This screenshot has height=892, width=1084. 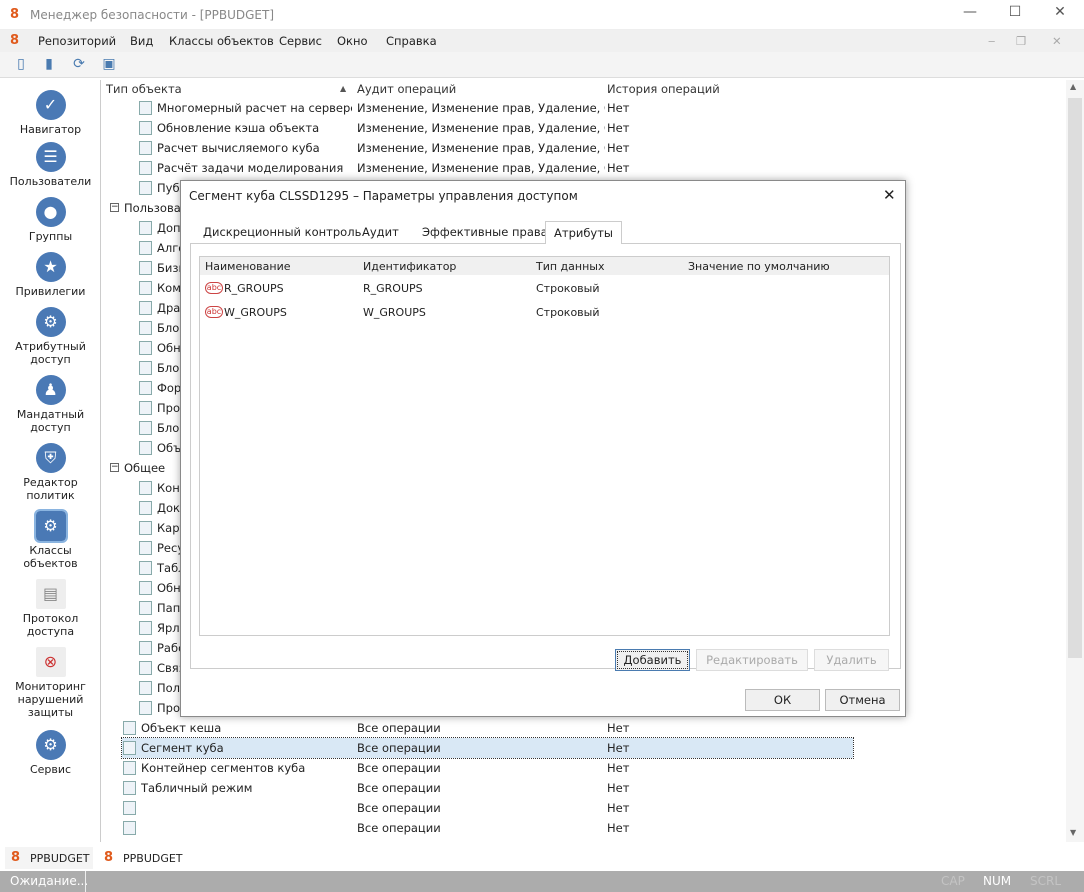 What do you see at coordinates (544, 312) in the screenshot?
I see `table-row: abc W_GROUPS W_GROUPS Строковый` at bounding box center [544, 312].